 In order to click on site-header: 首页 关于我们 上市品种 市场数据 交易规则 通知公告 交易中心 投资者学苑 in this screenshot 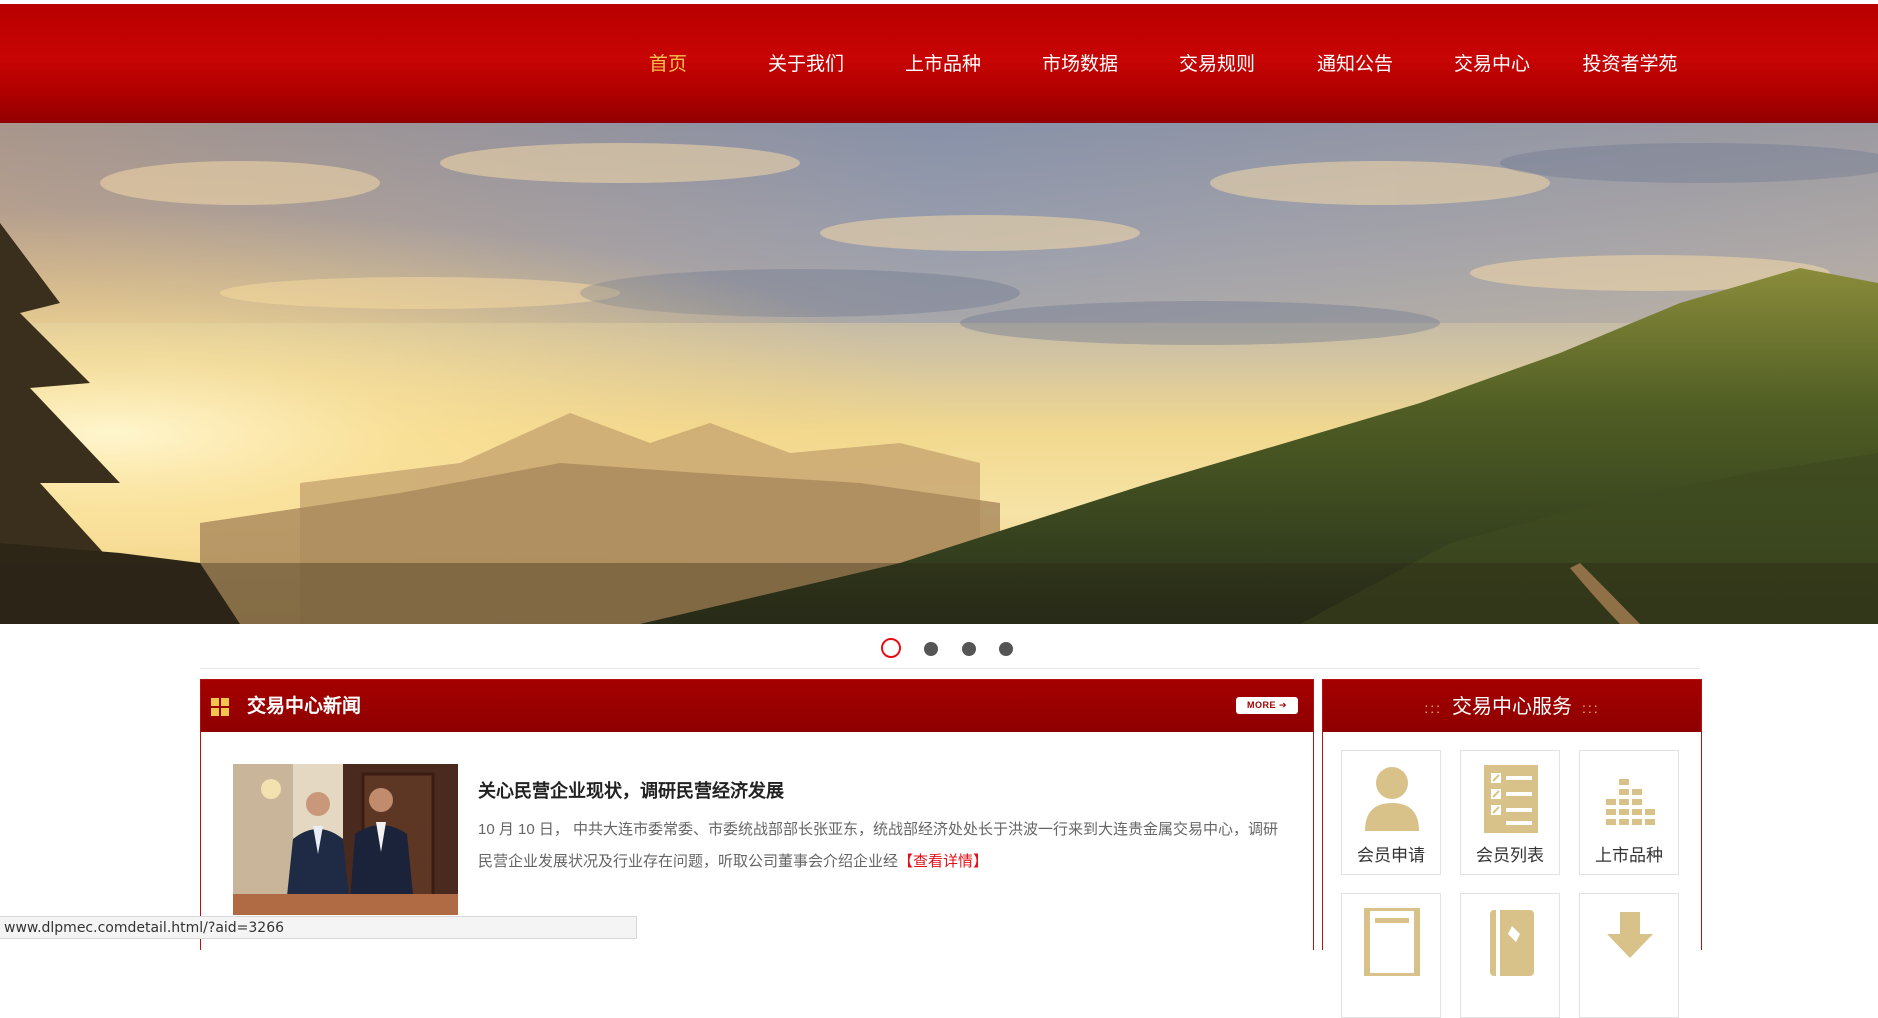, I will do `click(939, 63)`.